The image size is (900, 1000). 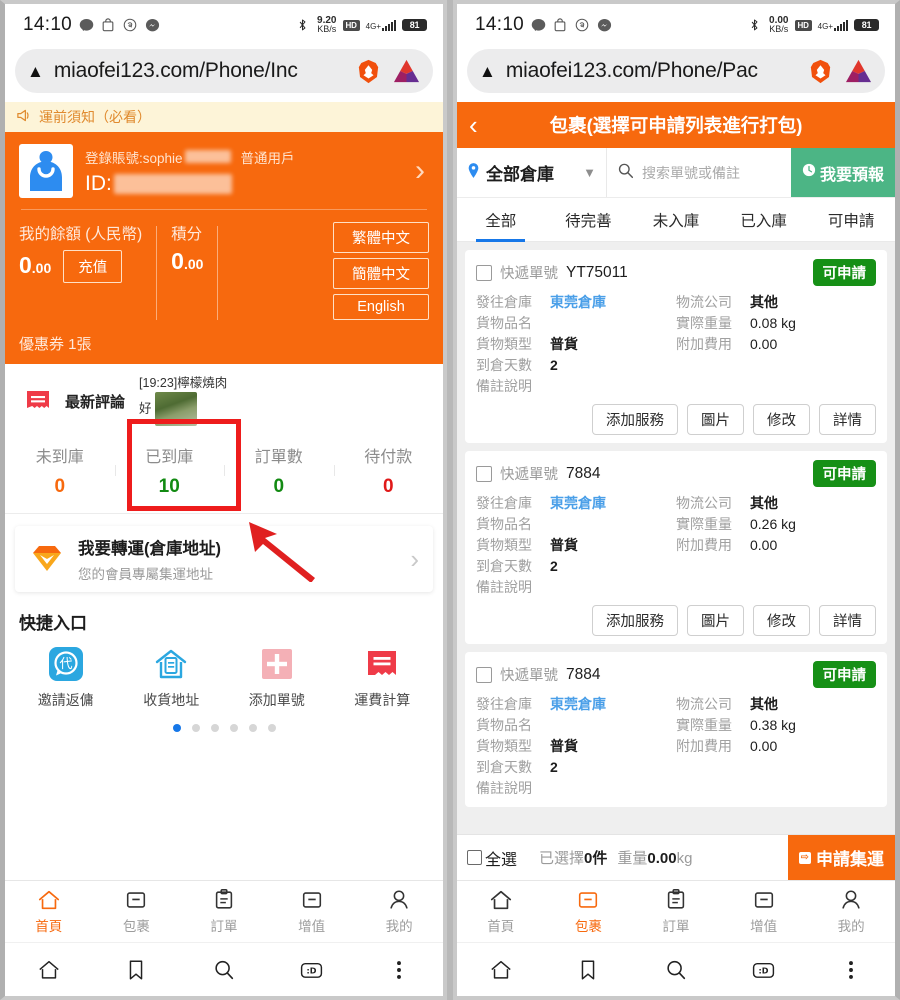 I want to click on forecast-button: 我要預報, so click(x=842, y=172).